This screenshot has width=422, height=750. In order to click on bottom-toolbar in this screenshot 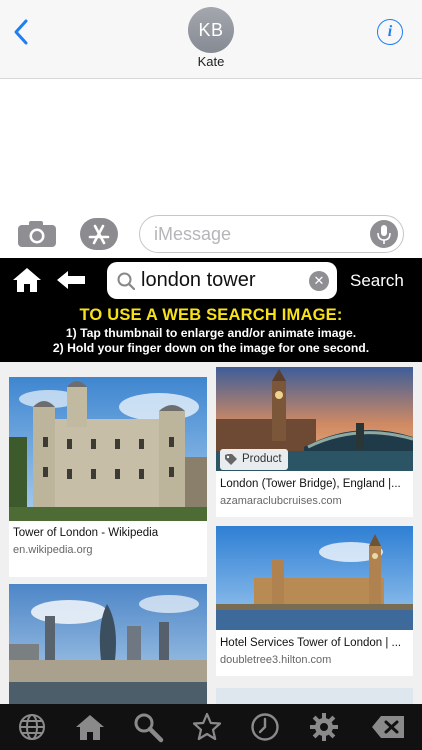, I will do `click(211, 727)`.